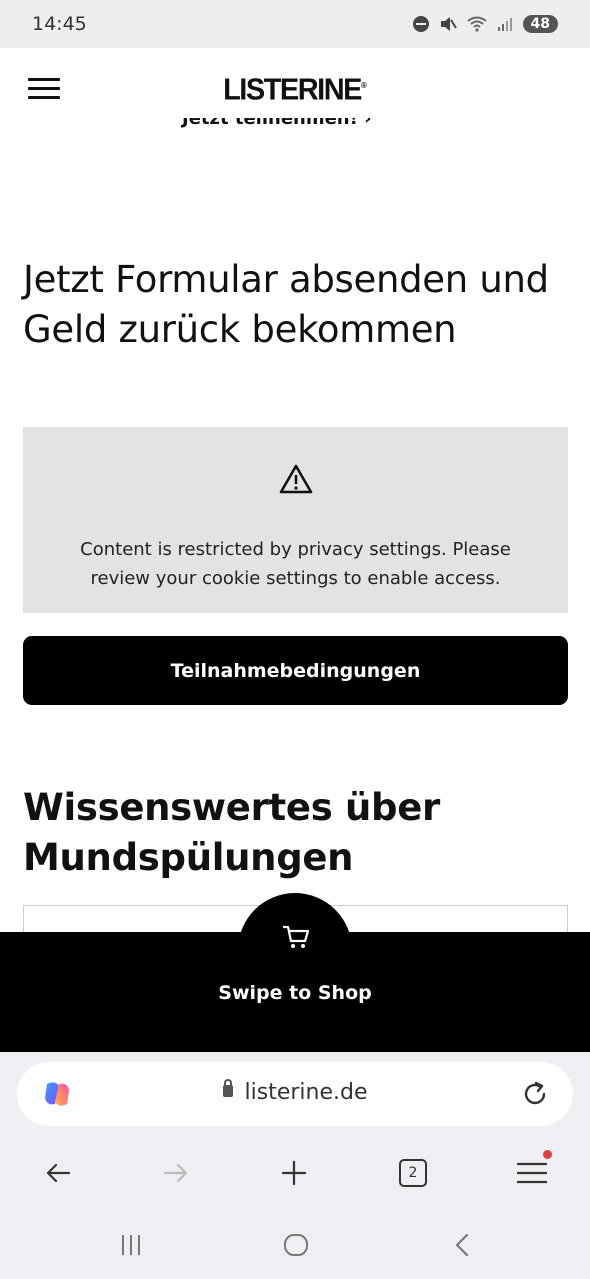 The image size is (590, 1279). I want to click on status-icons: 48, so click(485, 24).